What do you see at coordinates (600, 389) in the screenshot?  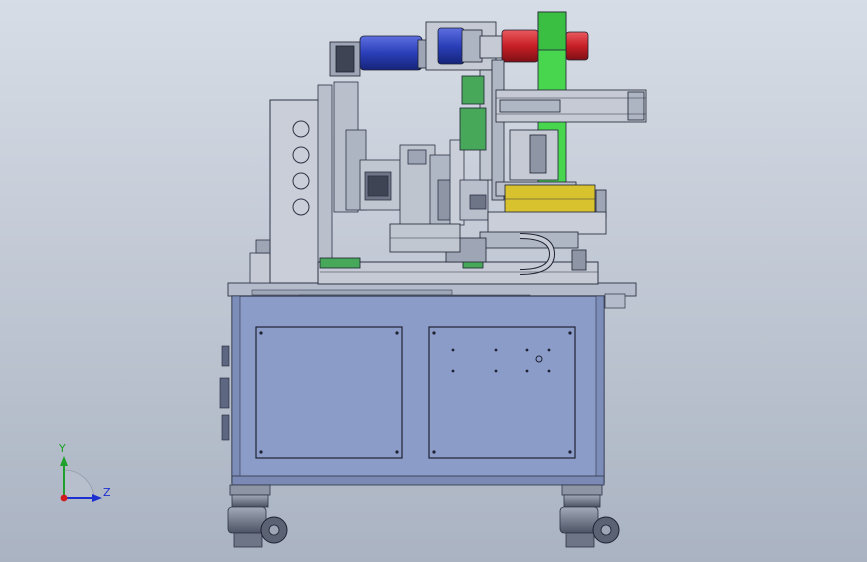 I see `cabinet-frame-right` at bounding box center [600, 389].